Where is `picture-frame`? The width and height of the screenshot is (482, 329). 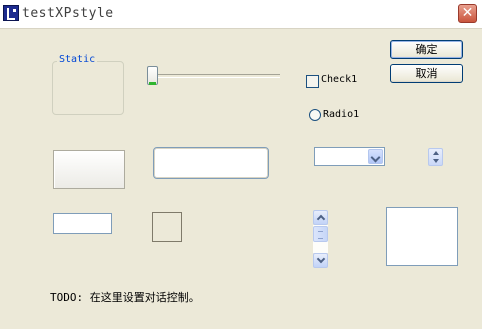
picture-frame is located at coordinates (167, 227).